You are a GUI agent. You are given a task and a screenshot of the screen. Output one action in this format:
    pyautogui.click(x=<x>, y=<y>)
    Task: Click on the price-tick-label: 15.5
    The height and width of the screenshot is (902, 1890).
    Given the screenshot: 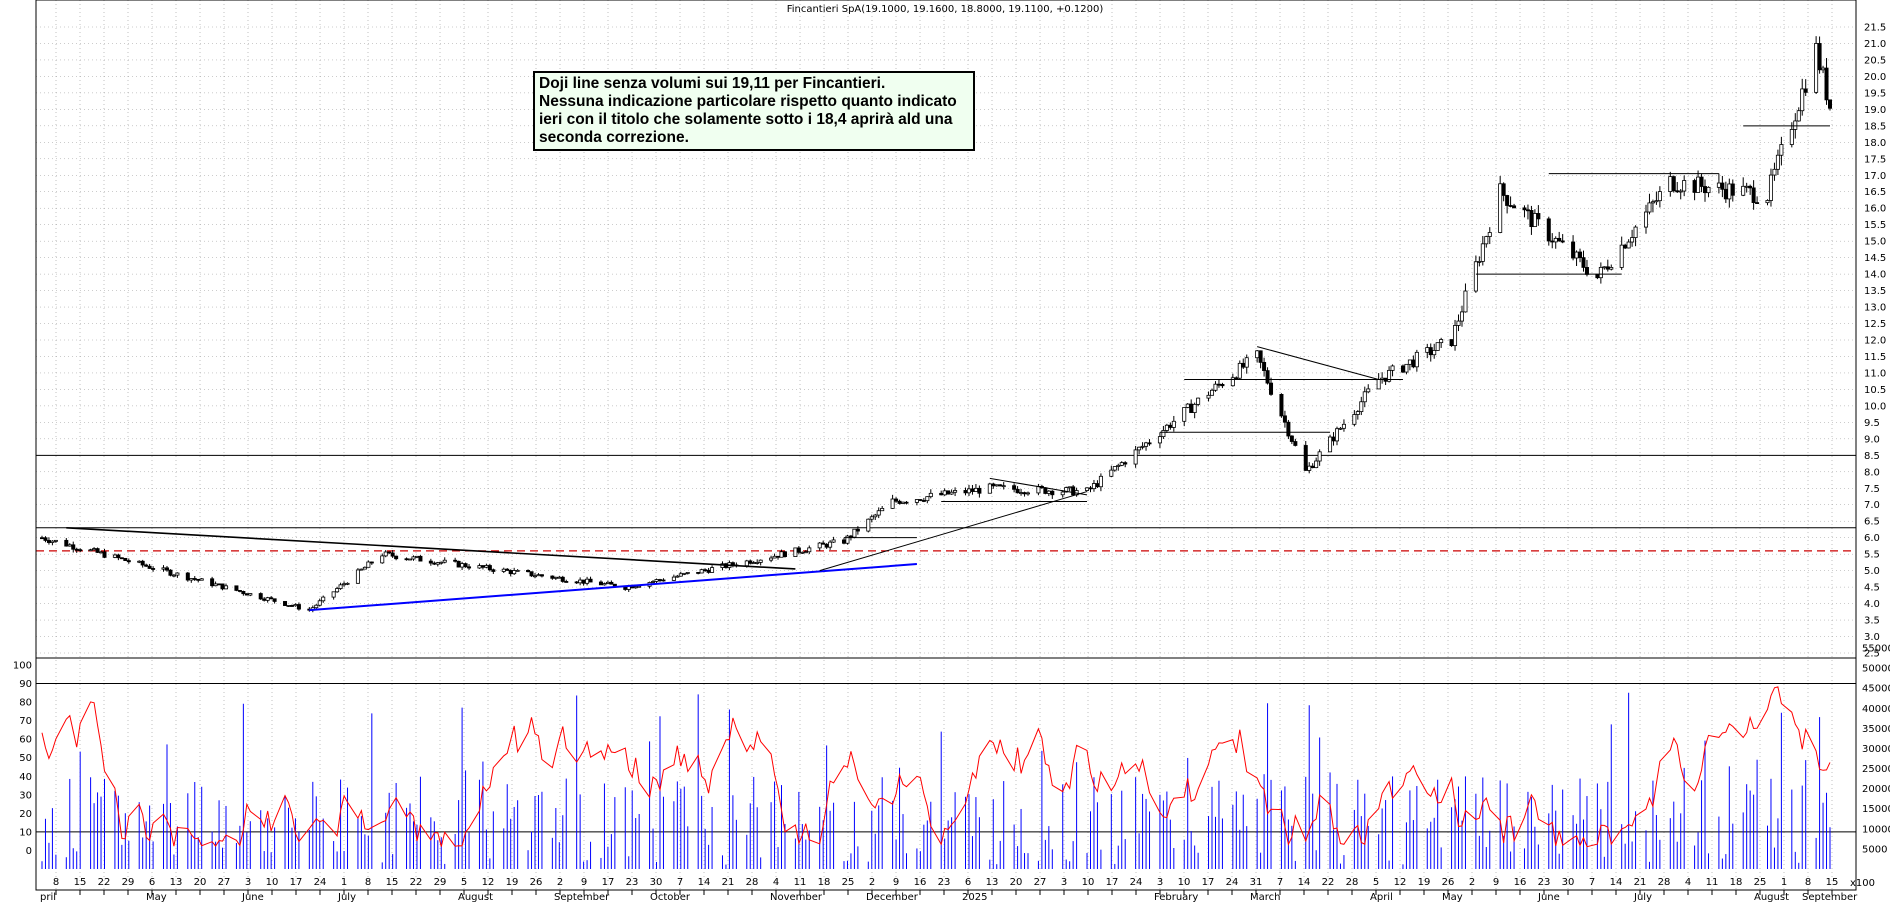 What is the action you would take?
    pyautogui.click(x=1875, y=225)
    